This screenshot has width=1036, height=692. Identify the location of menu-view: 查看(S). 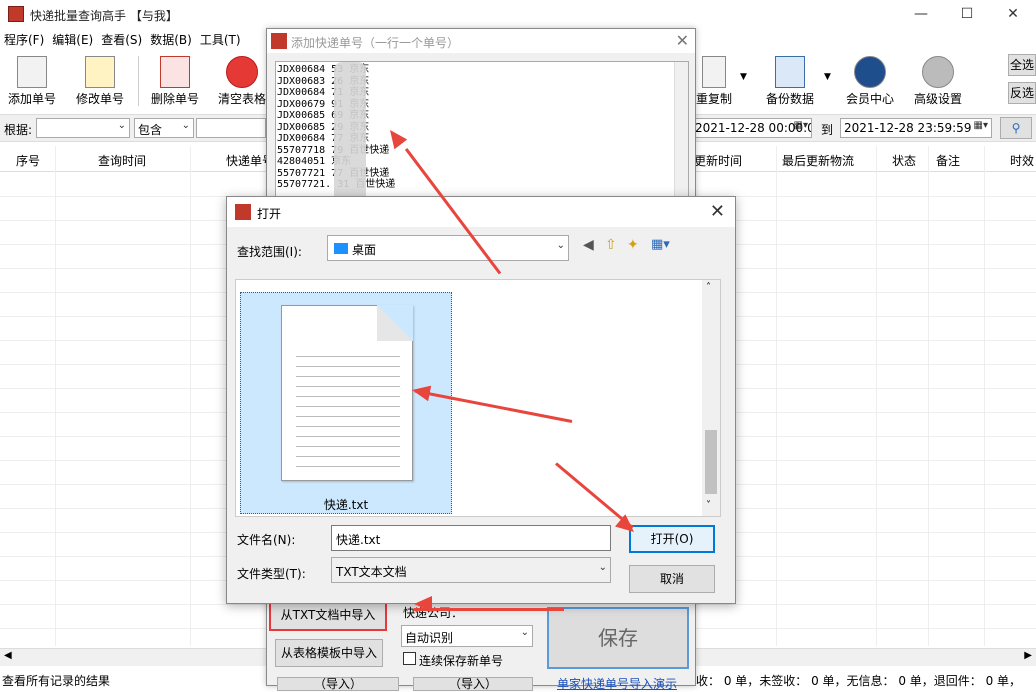
(121, 39).